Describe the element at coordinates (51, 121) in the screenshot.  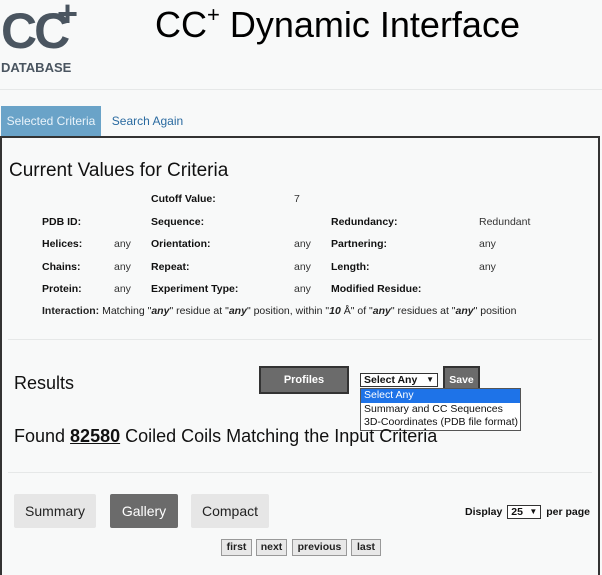
I see `tab-selected-criteria: Selected Criteria` at that location.